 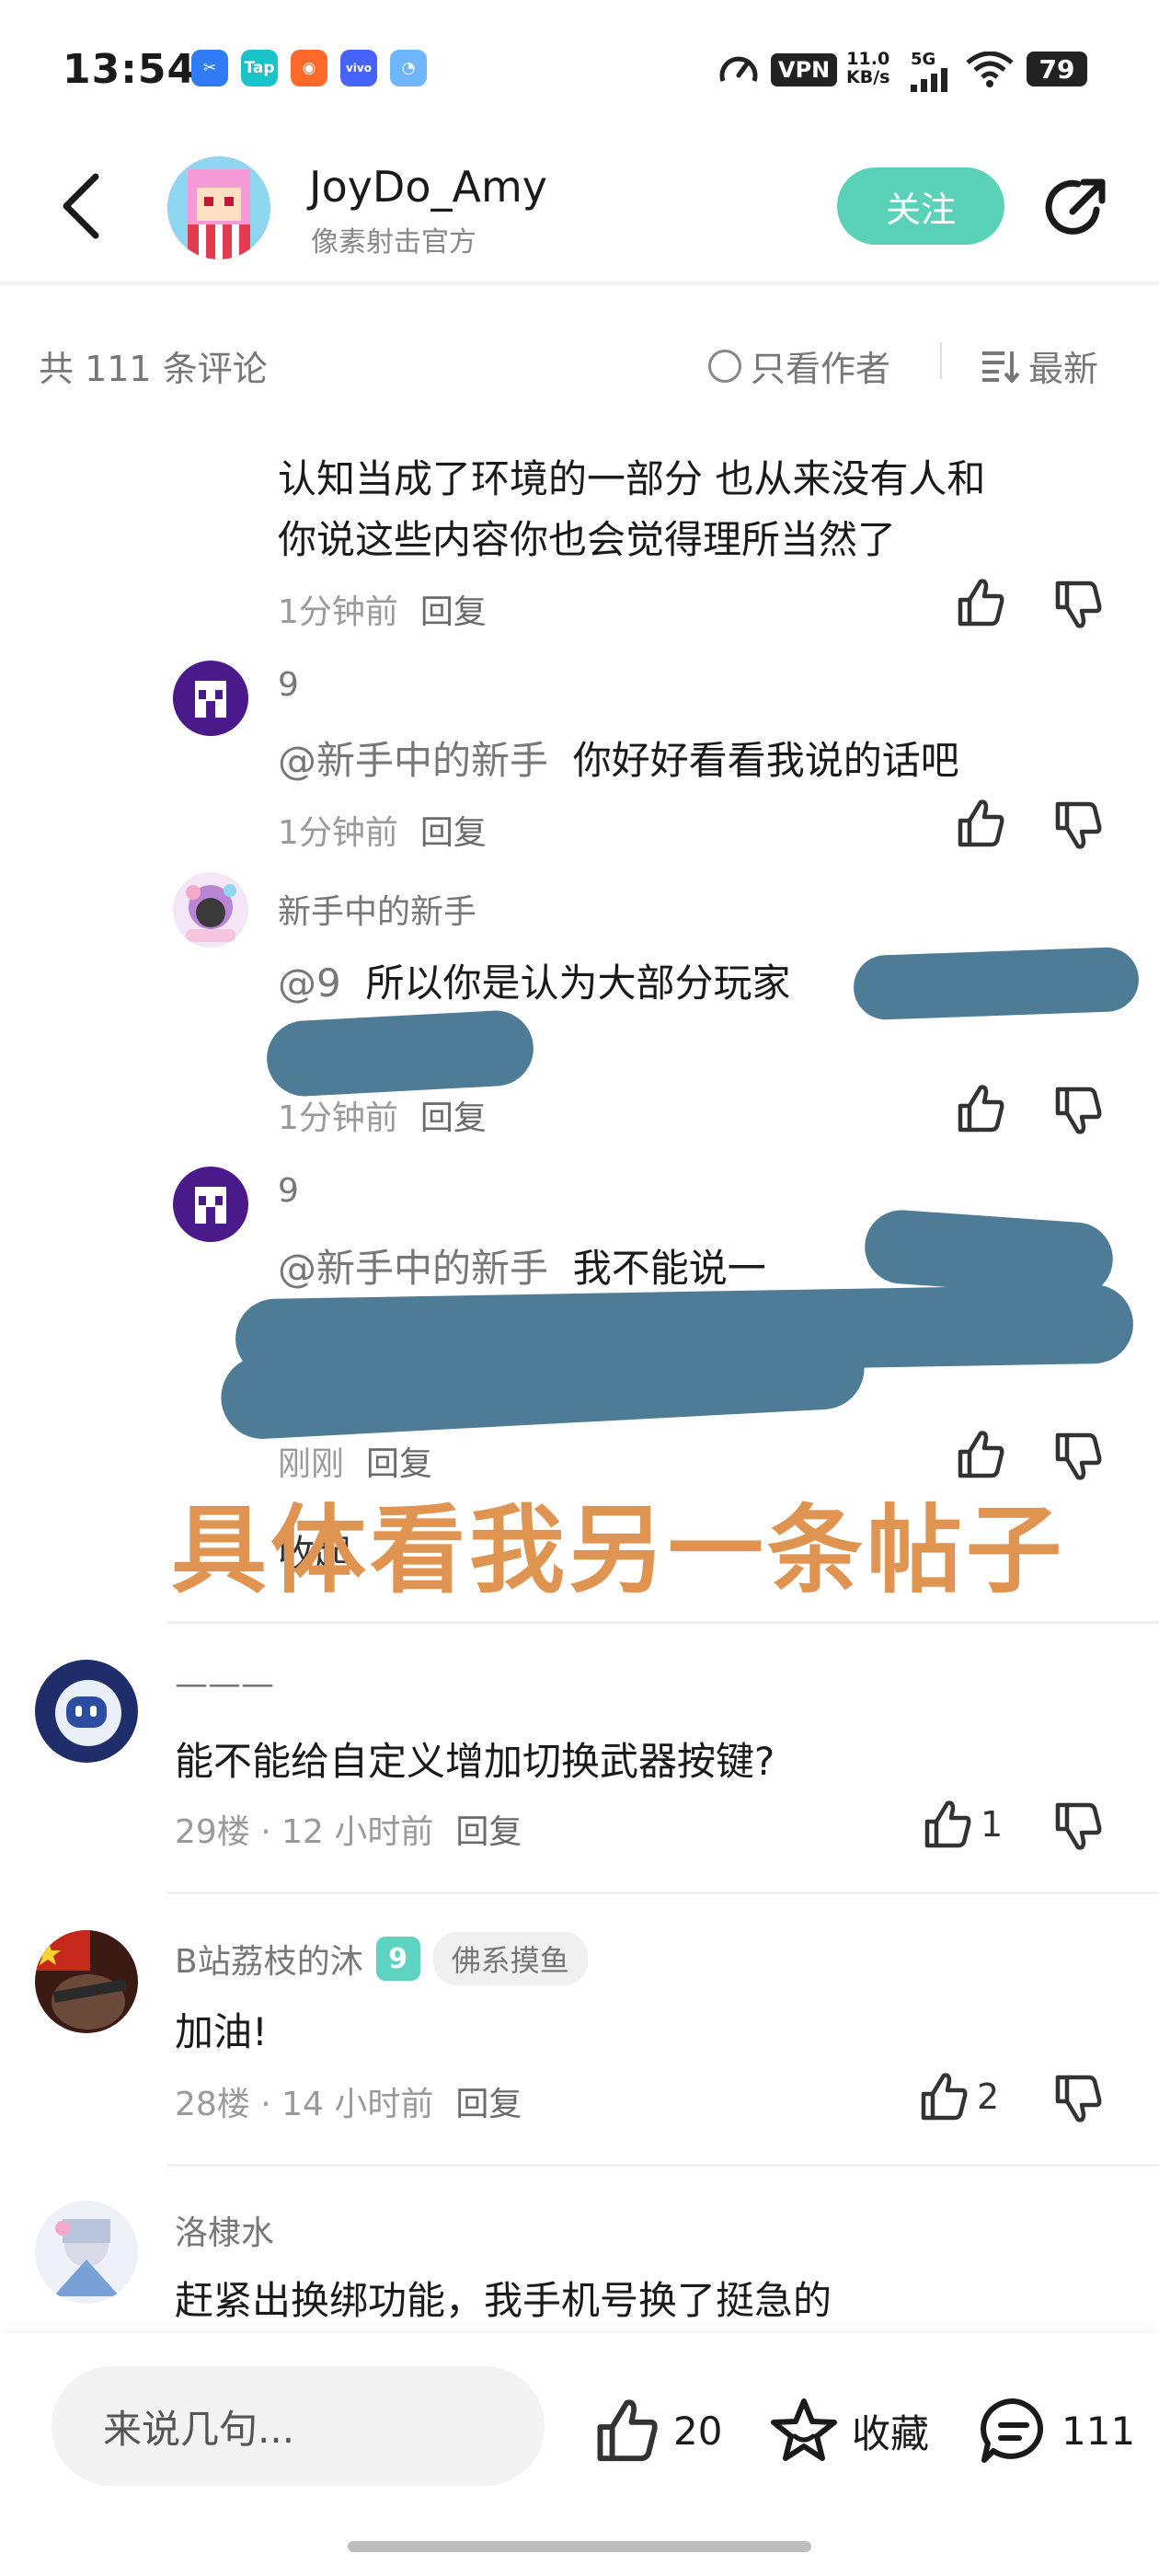 I want to click on reply-username: 新手中的新手, so click(x=377, y=909).